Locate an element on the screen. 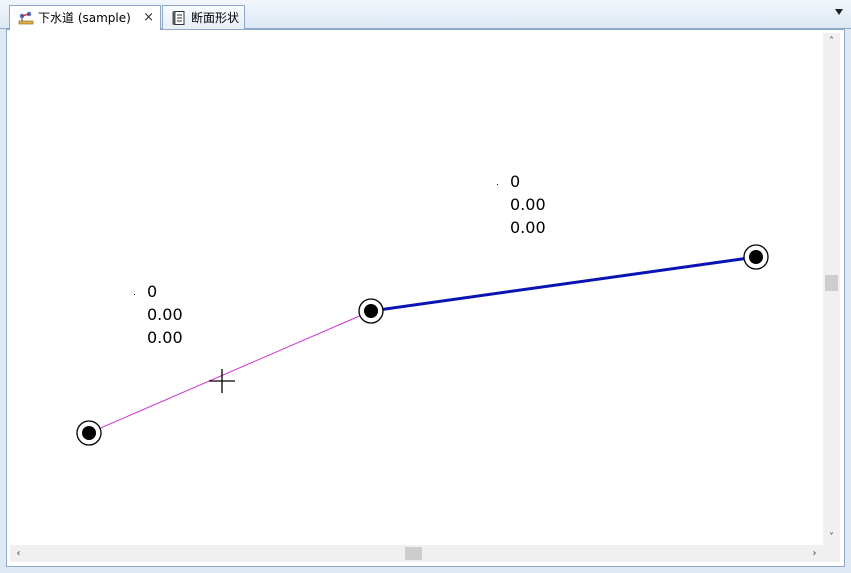  scrollbar-corner is located at coordinates (831, 553).